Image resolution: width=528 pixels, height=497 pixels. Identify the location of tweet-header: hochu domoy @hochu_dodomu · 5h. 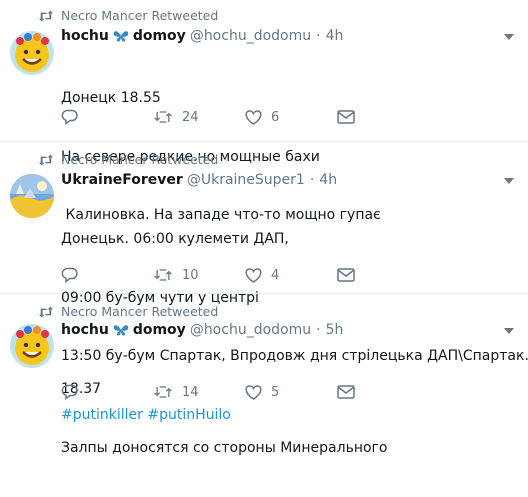
(202, 330).